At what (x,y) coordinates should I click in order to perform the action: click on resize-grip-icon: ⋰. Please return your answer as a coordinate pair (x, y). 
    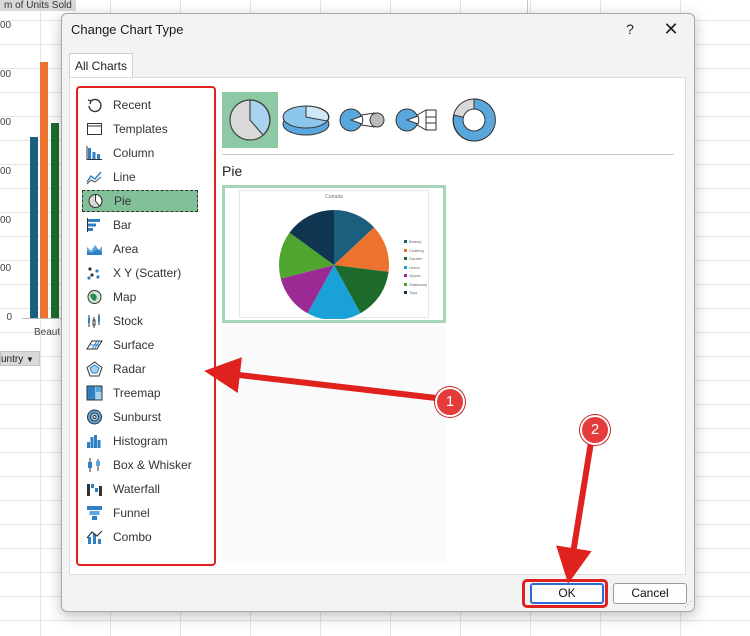
    Looking at the image, I should click on (688, 604).